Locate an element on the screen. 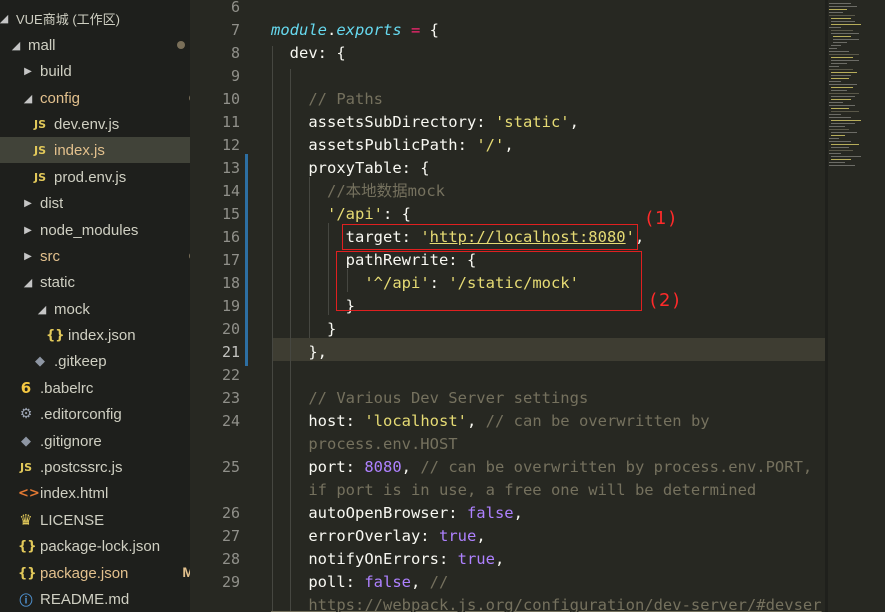 The height and width of the screenshot is (612, 885). tree-folder-config: ◢ config is located at coordinates (95, 98).